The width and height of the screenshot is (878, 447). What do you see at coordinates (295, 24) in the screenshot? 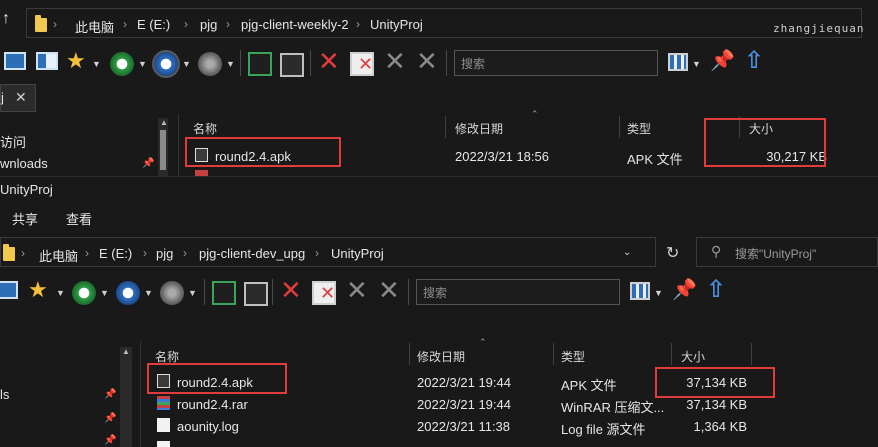
I see `breadcrumb-project: pjg-client-weekly-2` at bounding box center [295, 24].